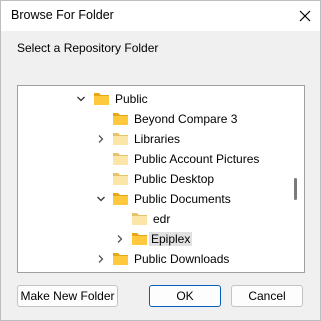 The width and height of the screenshot is (321, 321). What do you see at coordinates (174, 179) in the screenshot?
I see `tree-item-label: Public Desktop` at bounding box center [174, 179].